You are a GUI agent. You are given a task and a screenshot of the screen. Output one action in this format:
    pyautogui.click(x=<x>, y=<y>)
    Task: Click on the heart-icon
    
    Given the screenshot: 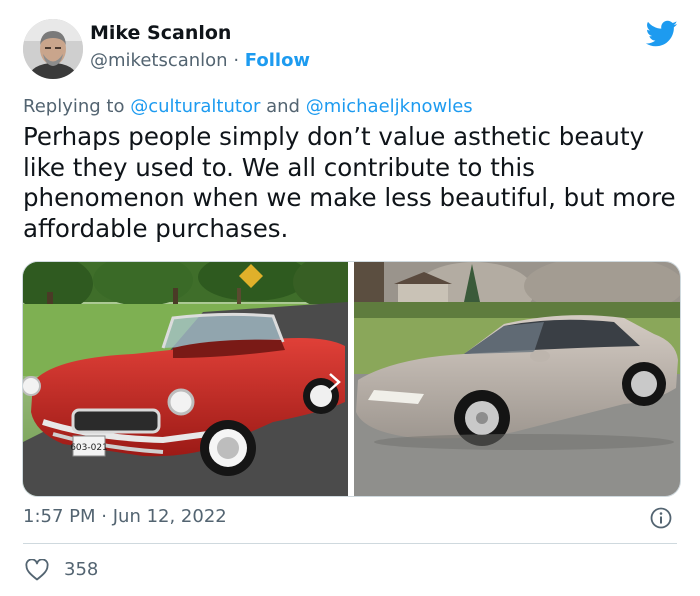 What is the action you would take?
    pyautogui.click(x=37, y=569)
    